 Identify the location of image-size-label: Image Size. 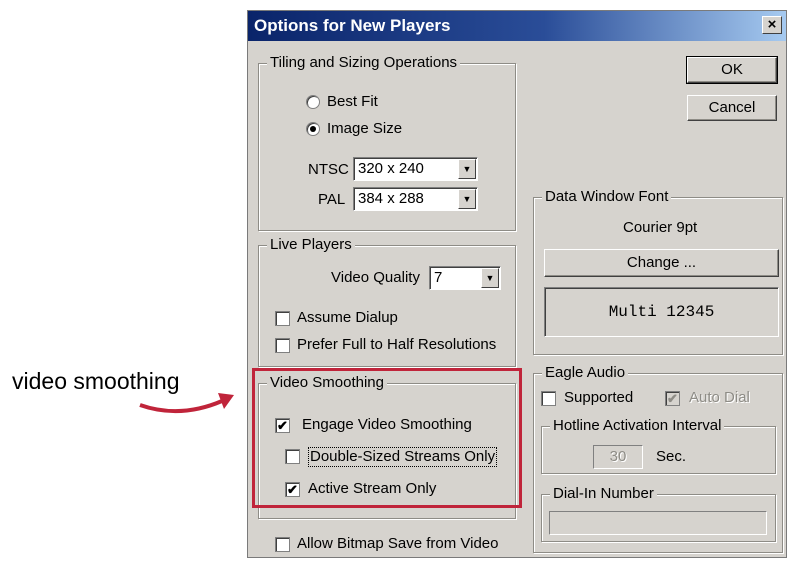
(364, 129).